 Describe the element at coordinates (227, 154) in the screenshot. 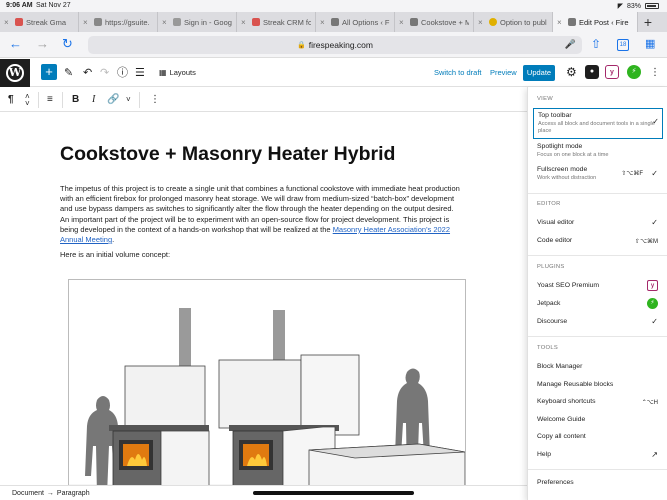

I see `post-title: Cookstove + Masonry Heater Hybrid` at that location.